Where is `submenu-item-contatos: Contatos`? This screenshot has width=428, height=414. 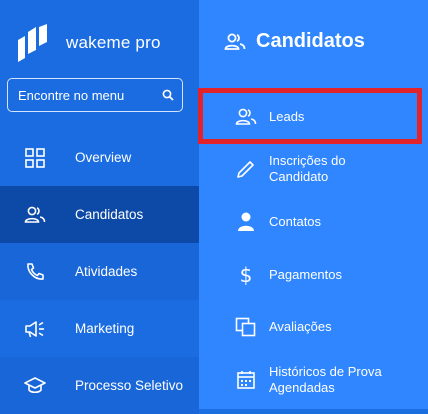
submenu-item-contatos: Contatos is located at coordinates (313, 222).